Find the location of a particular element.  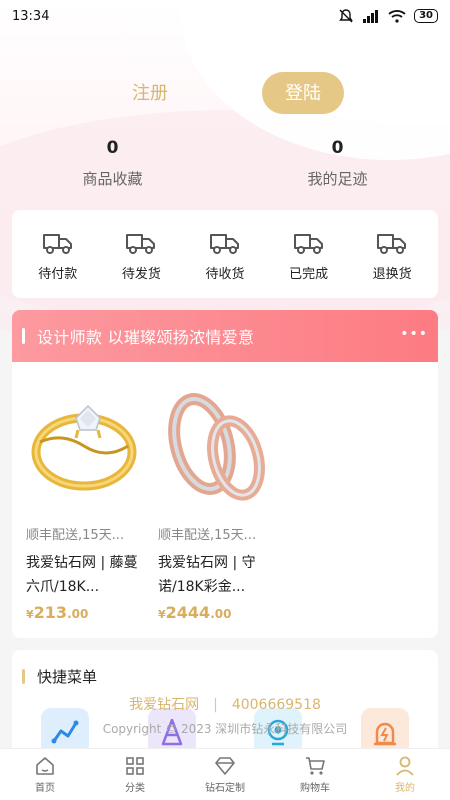

tab-category: 分类 is located at coordinates (135, 774).